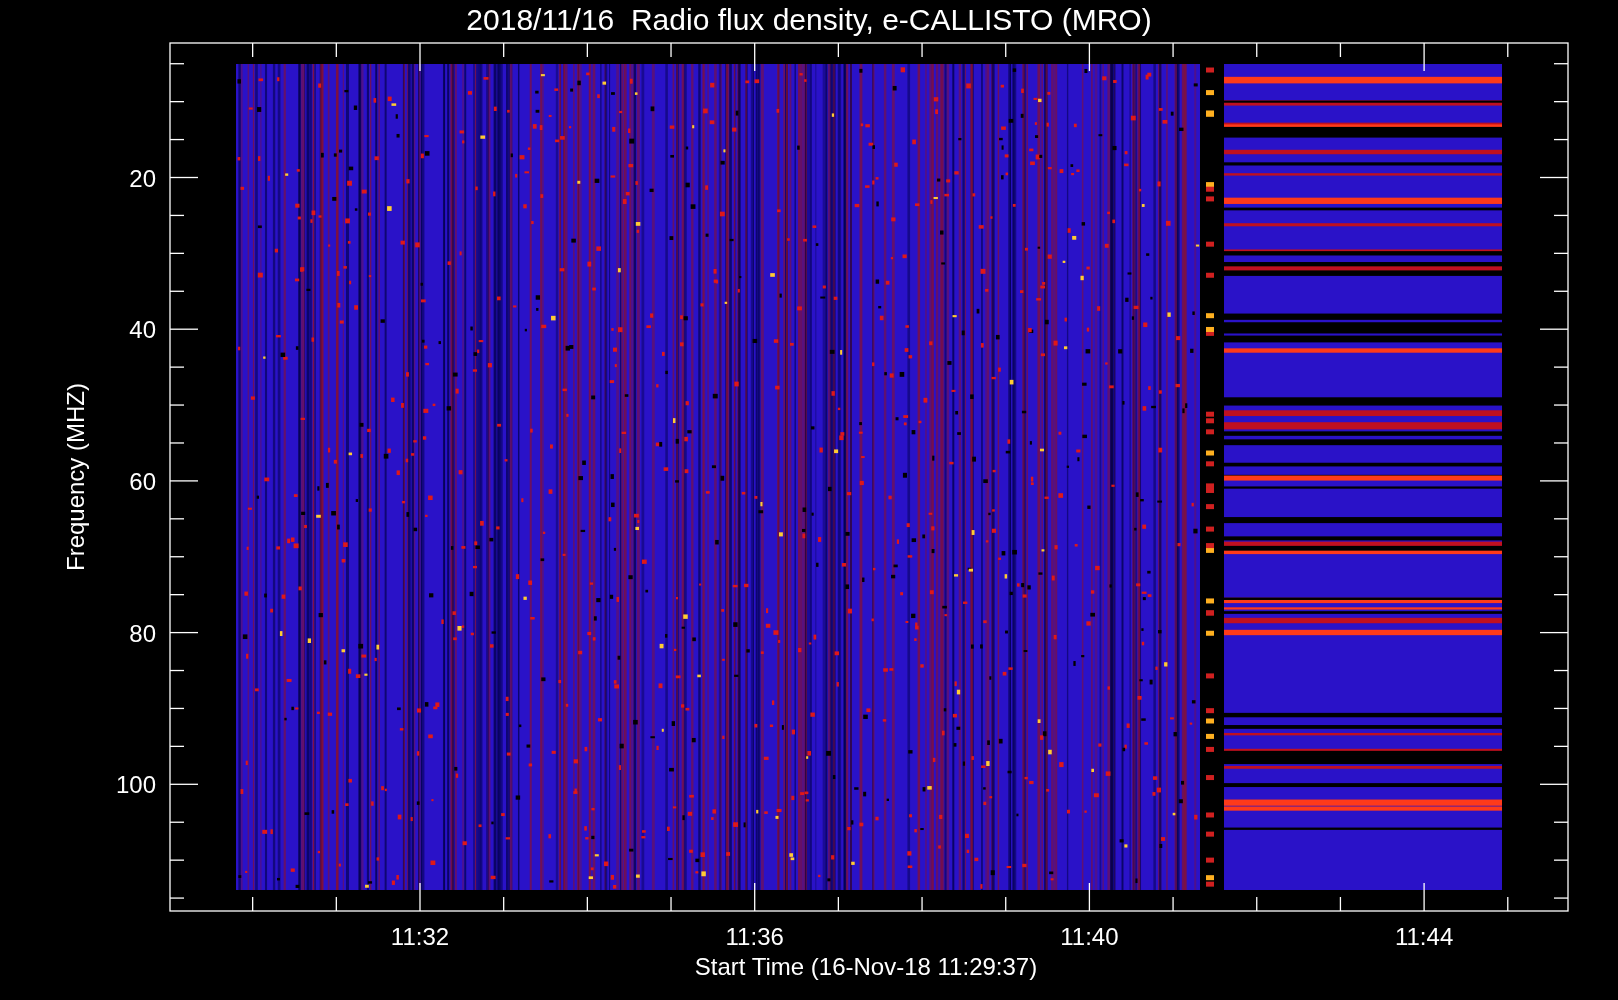 The height and width of the screenshot is (1000, 1618). What do you see at coordinates (754, 936) in the screenshot?
I see `tick-label: 11:36` at bounding box center [754, 936].